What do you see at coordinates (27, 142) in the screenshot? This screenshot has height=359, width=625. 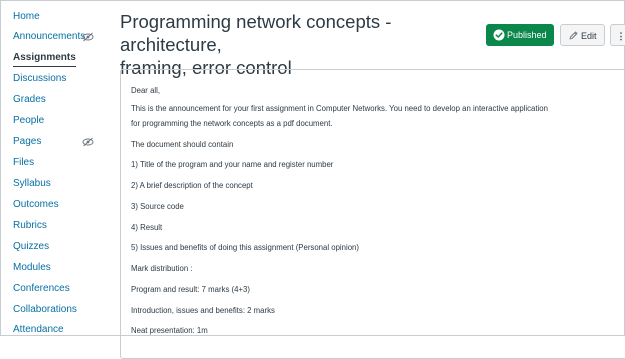 I see `nav-label: Pages` at bounding box center [27, 142].